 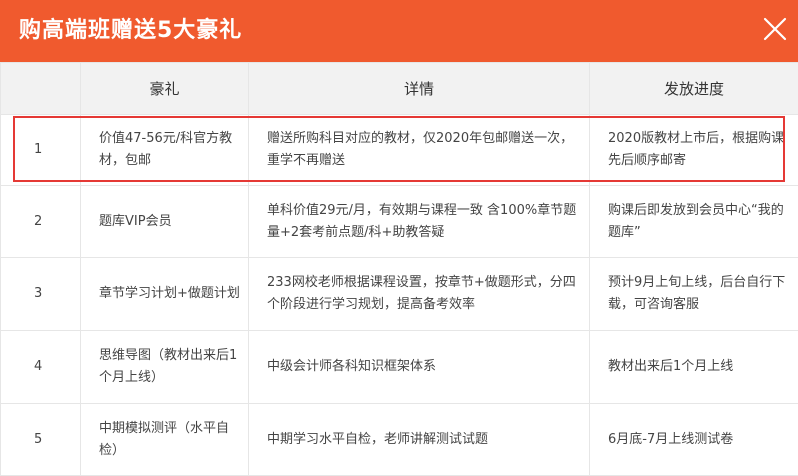 I want to click on progress-cell: 教材出来后1个月上线, so click(x=693, y=367).